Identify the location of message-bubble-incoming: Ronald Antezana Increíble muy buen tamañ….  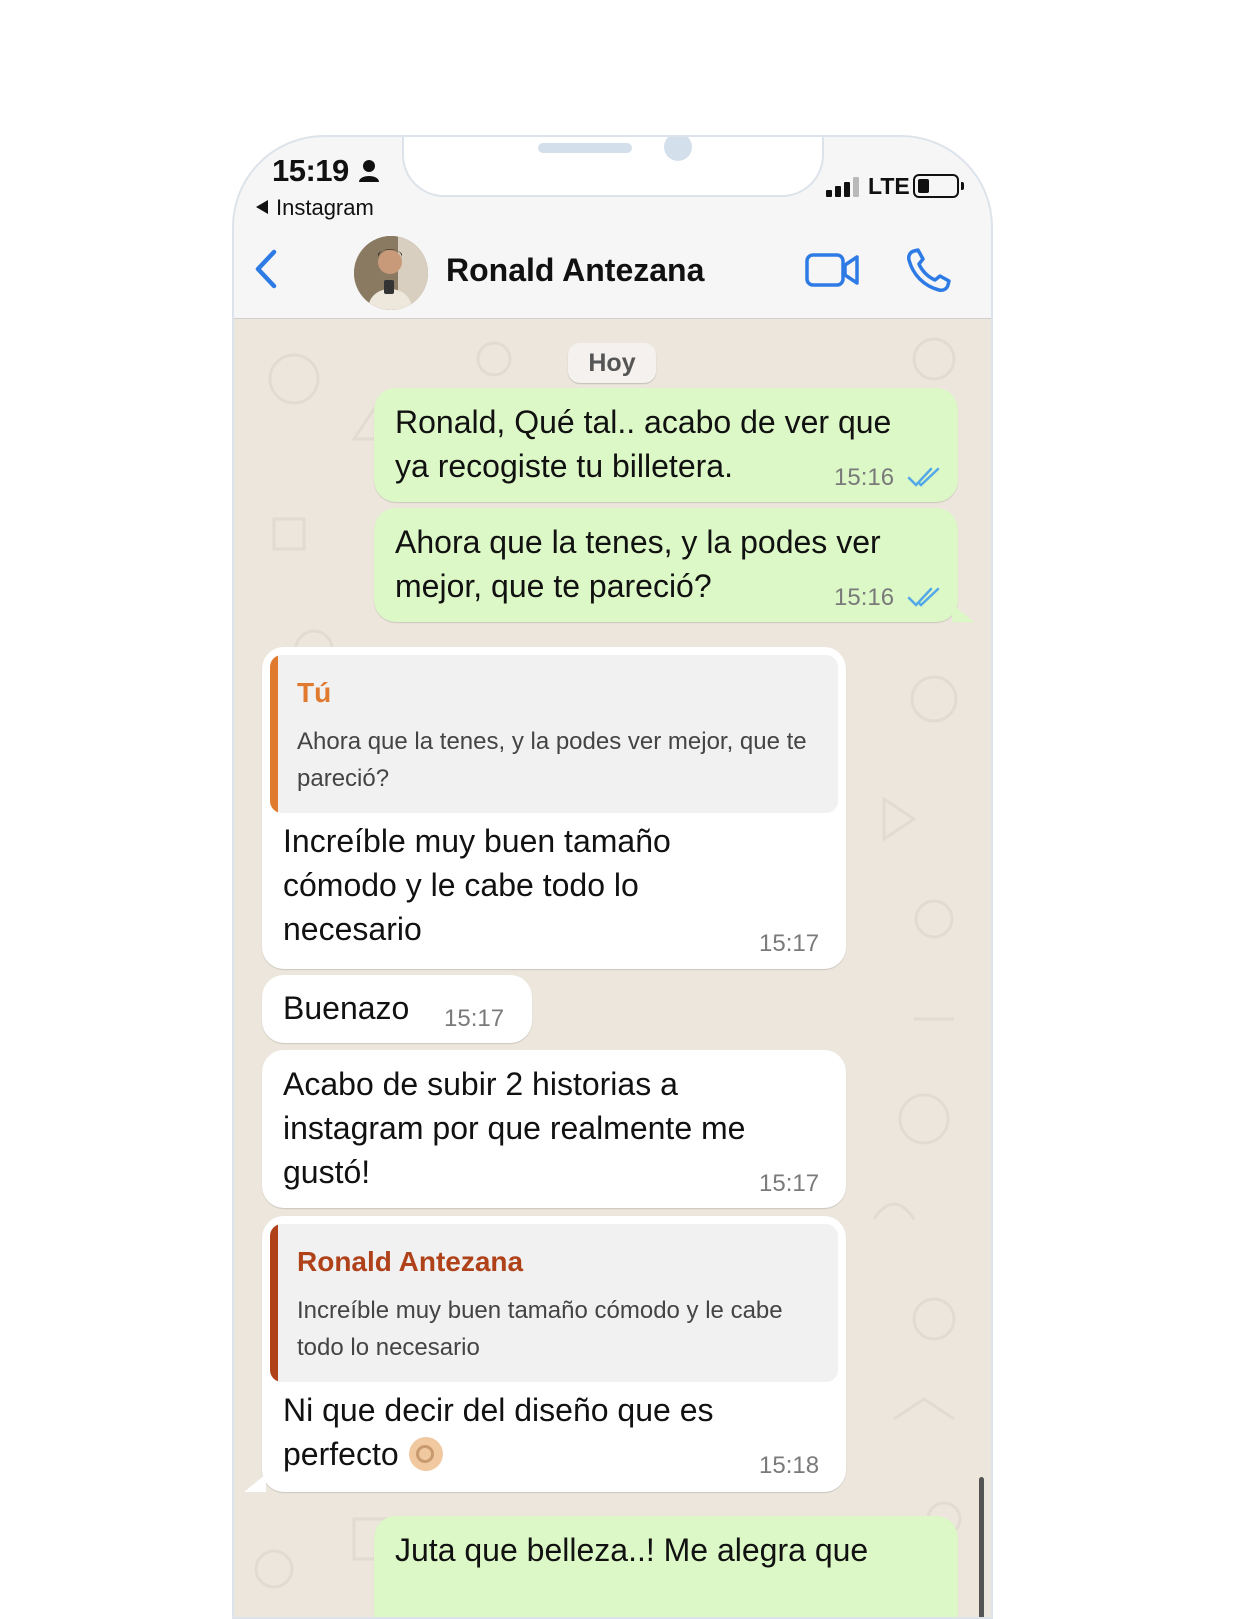
(554, 1354).